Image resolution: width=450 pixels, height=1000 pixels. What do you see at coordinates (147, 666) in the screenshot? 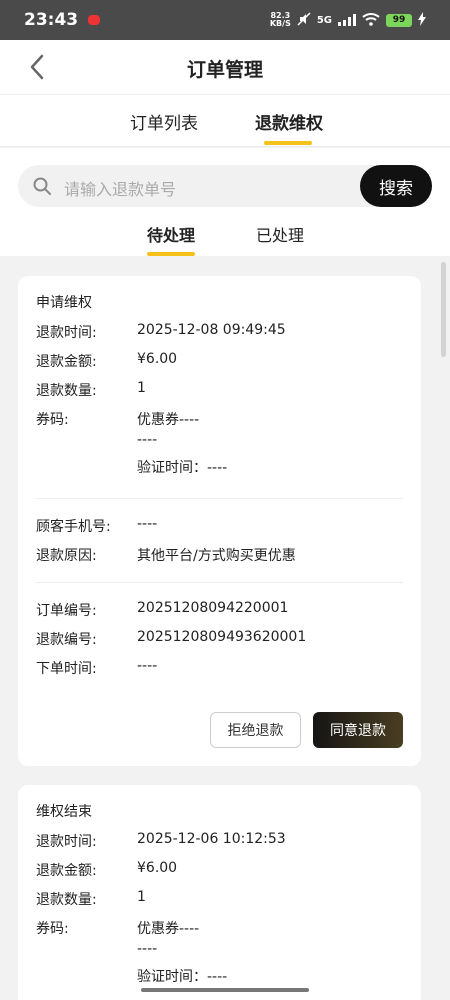
I see `order-time-value: ----` at bounding box center [147, 666].